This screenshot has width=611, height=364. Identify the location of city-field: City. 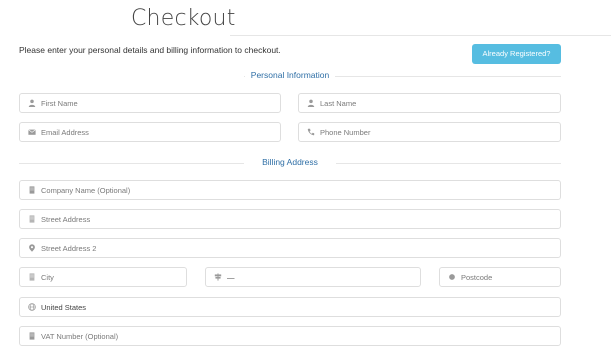
(103, 277).